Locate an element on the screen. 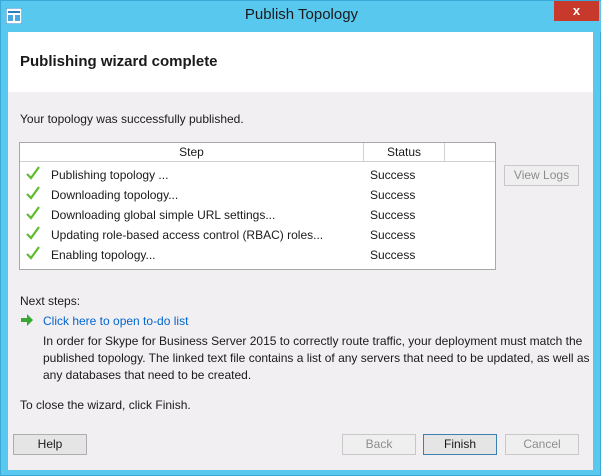  cancel-button: Cancel is located at coordinates (542, 444).